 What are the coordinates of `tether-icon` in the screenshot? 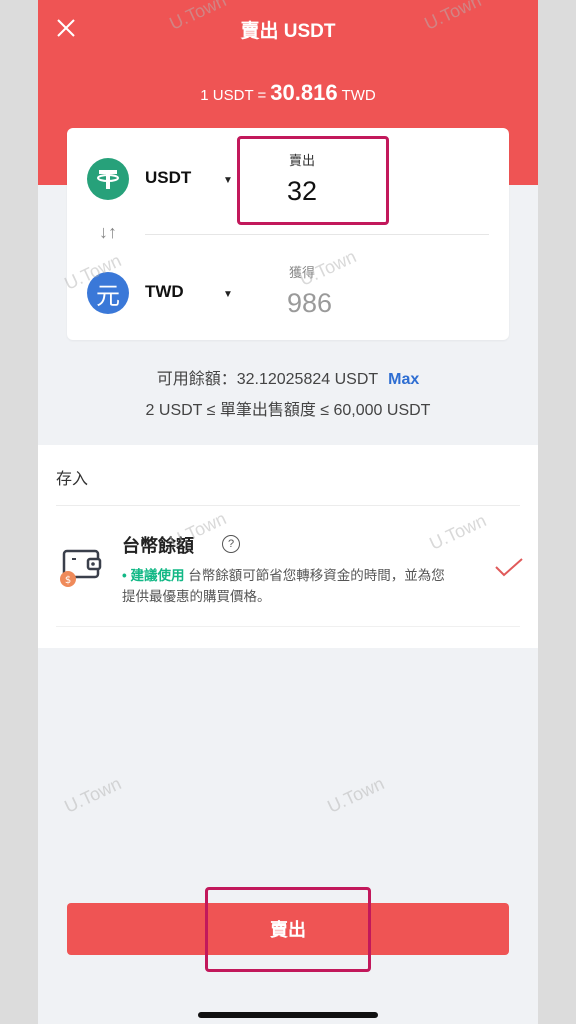 It's located at (108, 179).